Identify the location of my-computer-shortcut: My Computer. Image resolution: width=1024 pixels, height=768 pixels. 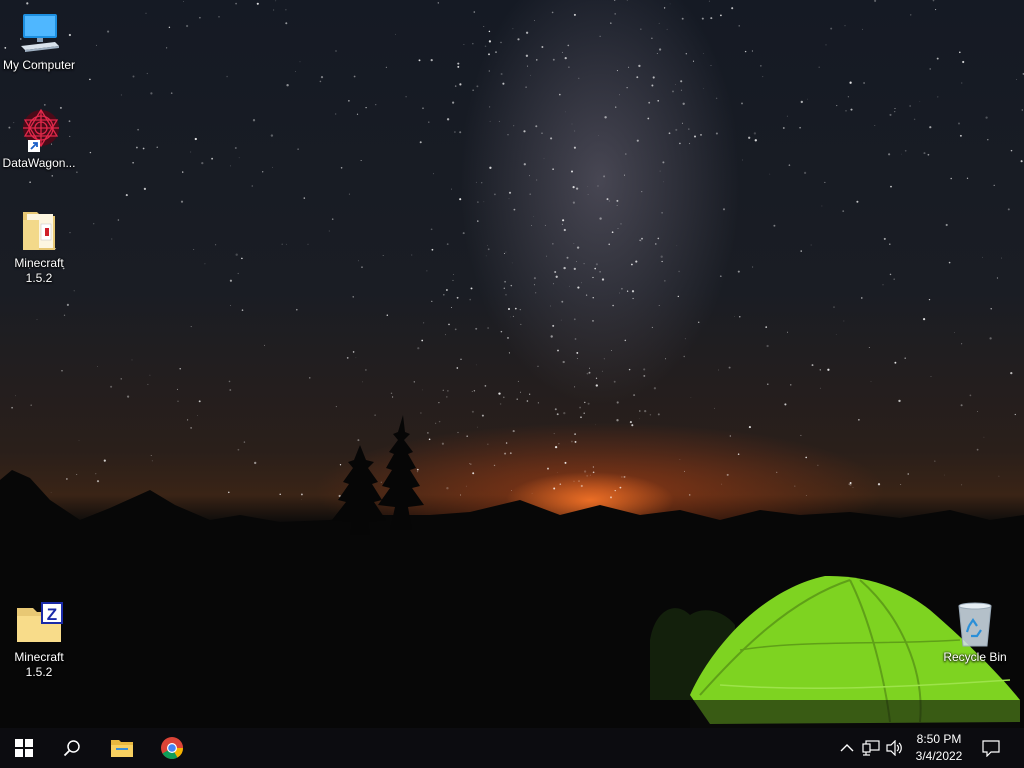
(39, 40).